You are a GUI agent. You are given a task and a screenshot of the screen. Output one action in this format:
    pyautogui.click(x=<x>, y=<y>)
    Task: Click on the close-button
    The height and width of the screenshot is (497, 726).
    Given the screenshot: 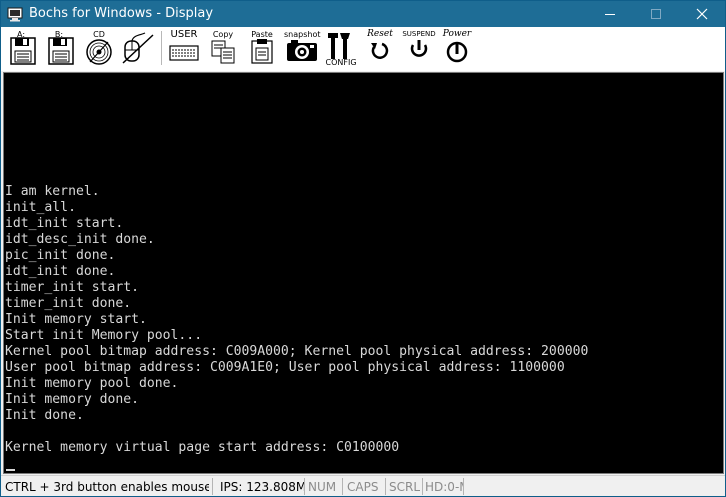 What is the action you would take?
    pyautogui.click(x=702, y=14)
    